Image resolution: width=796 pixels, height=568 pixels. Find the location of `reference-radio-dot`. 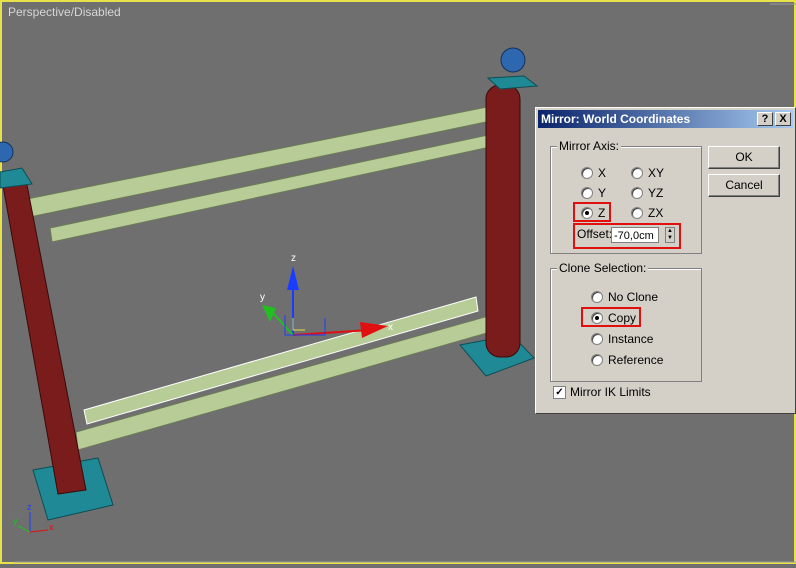

reference-radio-dot is located at coordinates (597, 359).